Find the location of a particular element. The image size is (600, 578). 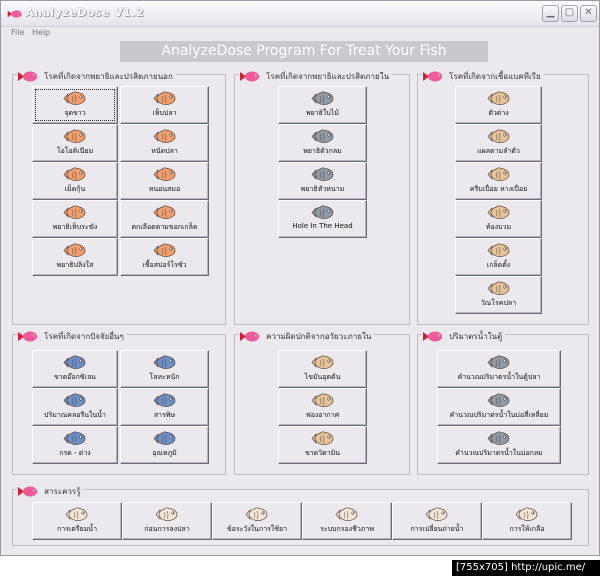

maximize-button: ▢ is located at coordinates (569, 13).